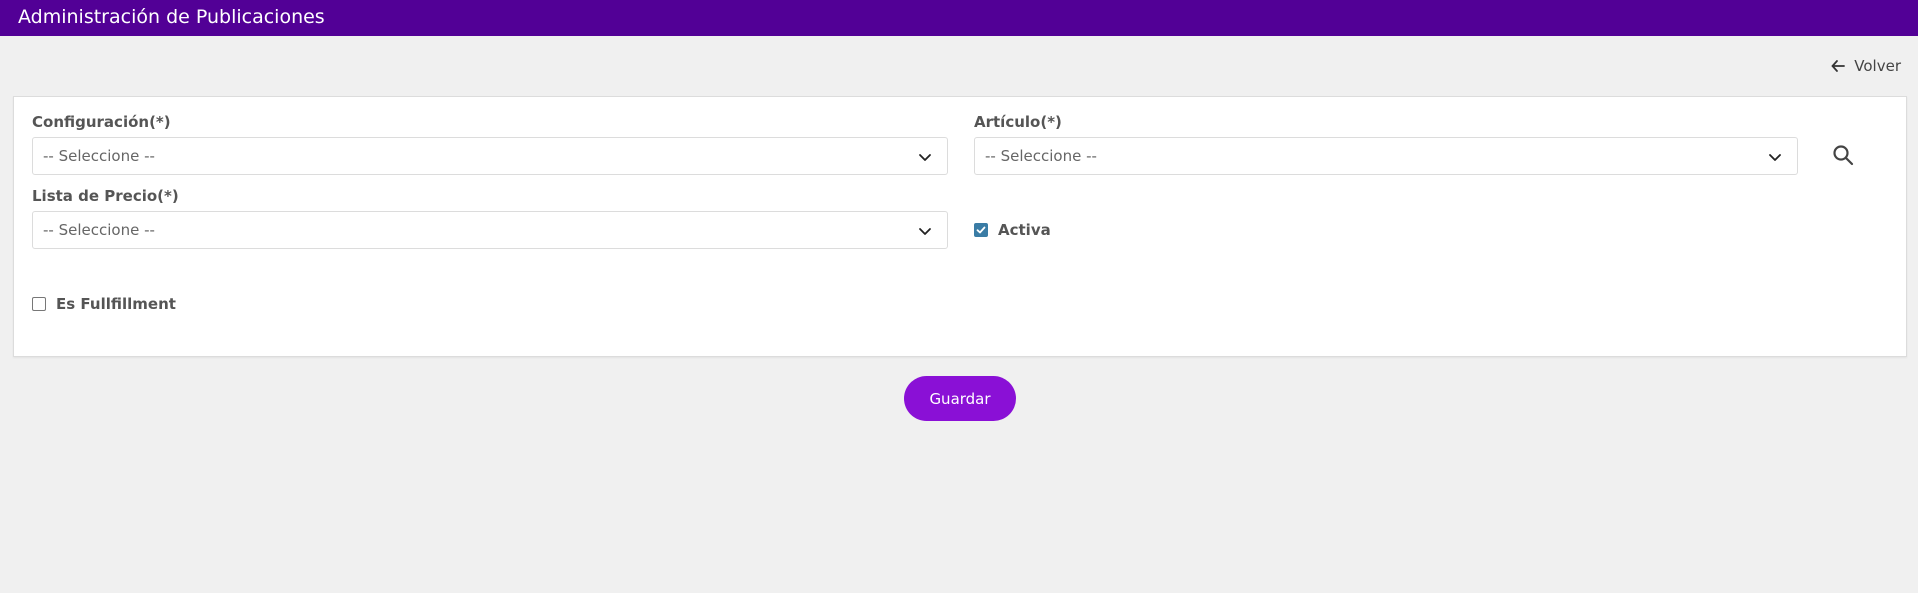 The height and width of the screenshot is (593, 1918). I want to click on activa-checkbox, so click(981, 230).